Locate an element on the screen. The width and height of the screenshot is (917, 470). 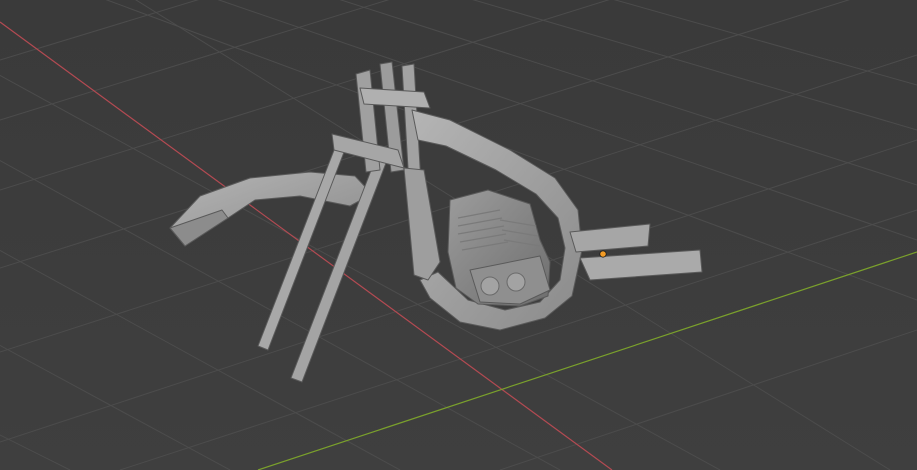
object-origin-dot is located at coordinates (603, 254).